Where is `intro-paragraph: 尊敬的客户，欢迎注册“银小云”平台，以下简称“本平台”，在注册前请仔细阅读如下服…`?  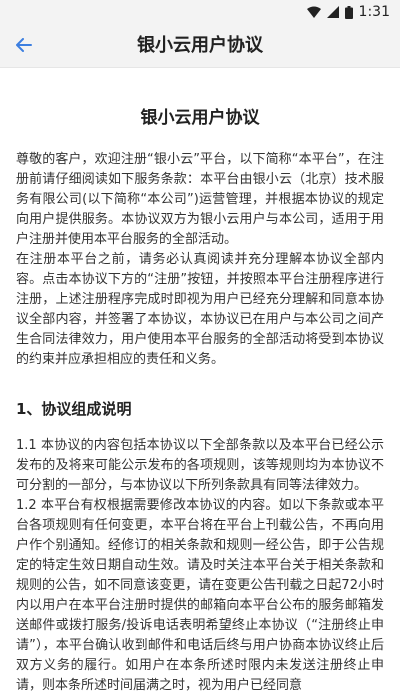
intro-paragraph: 尊敬的客户，欢迎注册“银小云”平台，以下简称“本平台”，在注册前请仔细阅读如下服… is located at coordinates (200, 199).